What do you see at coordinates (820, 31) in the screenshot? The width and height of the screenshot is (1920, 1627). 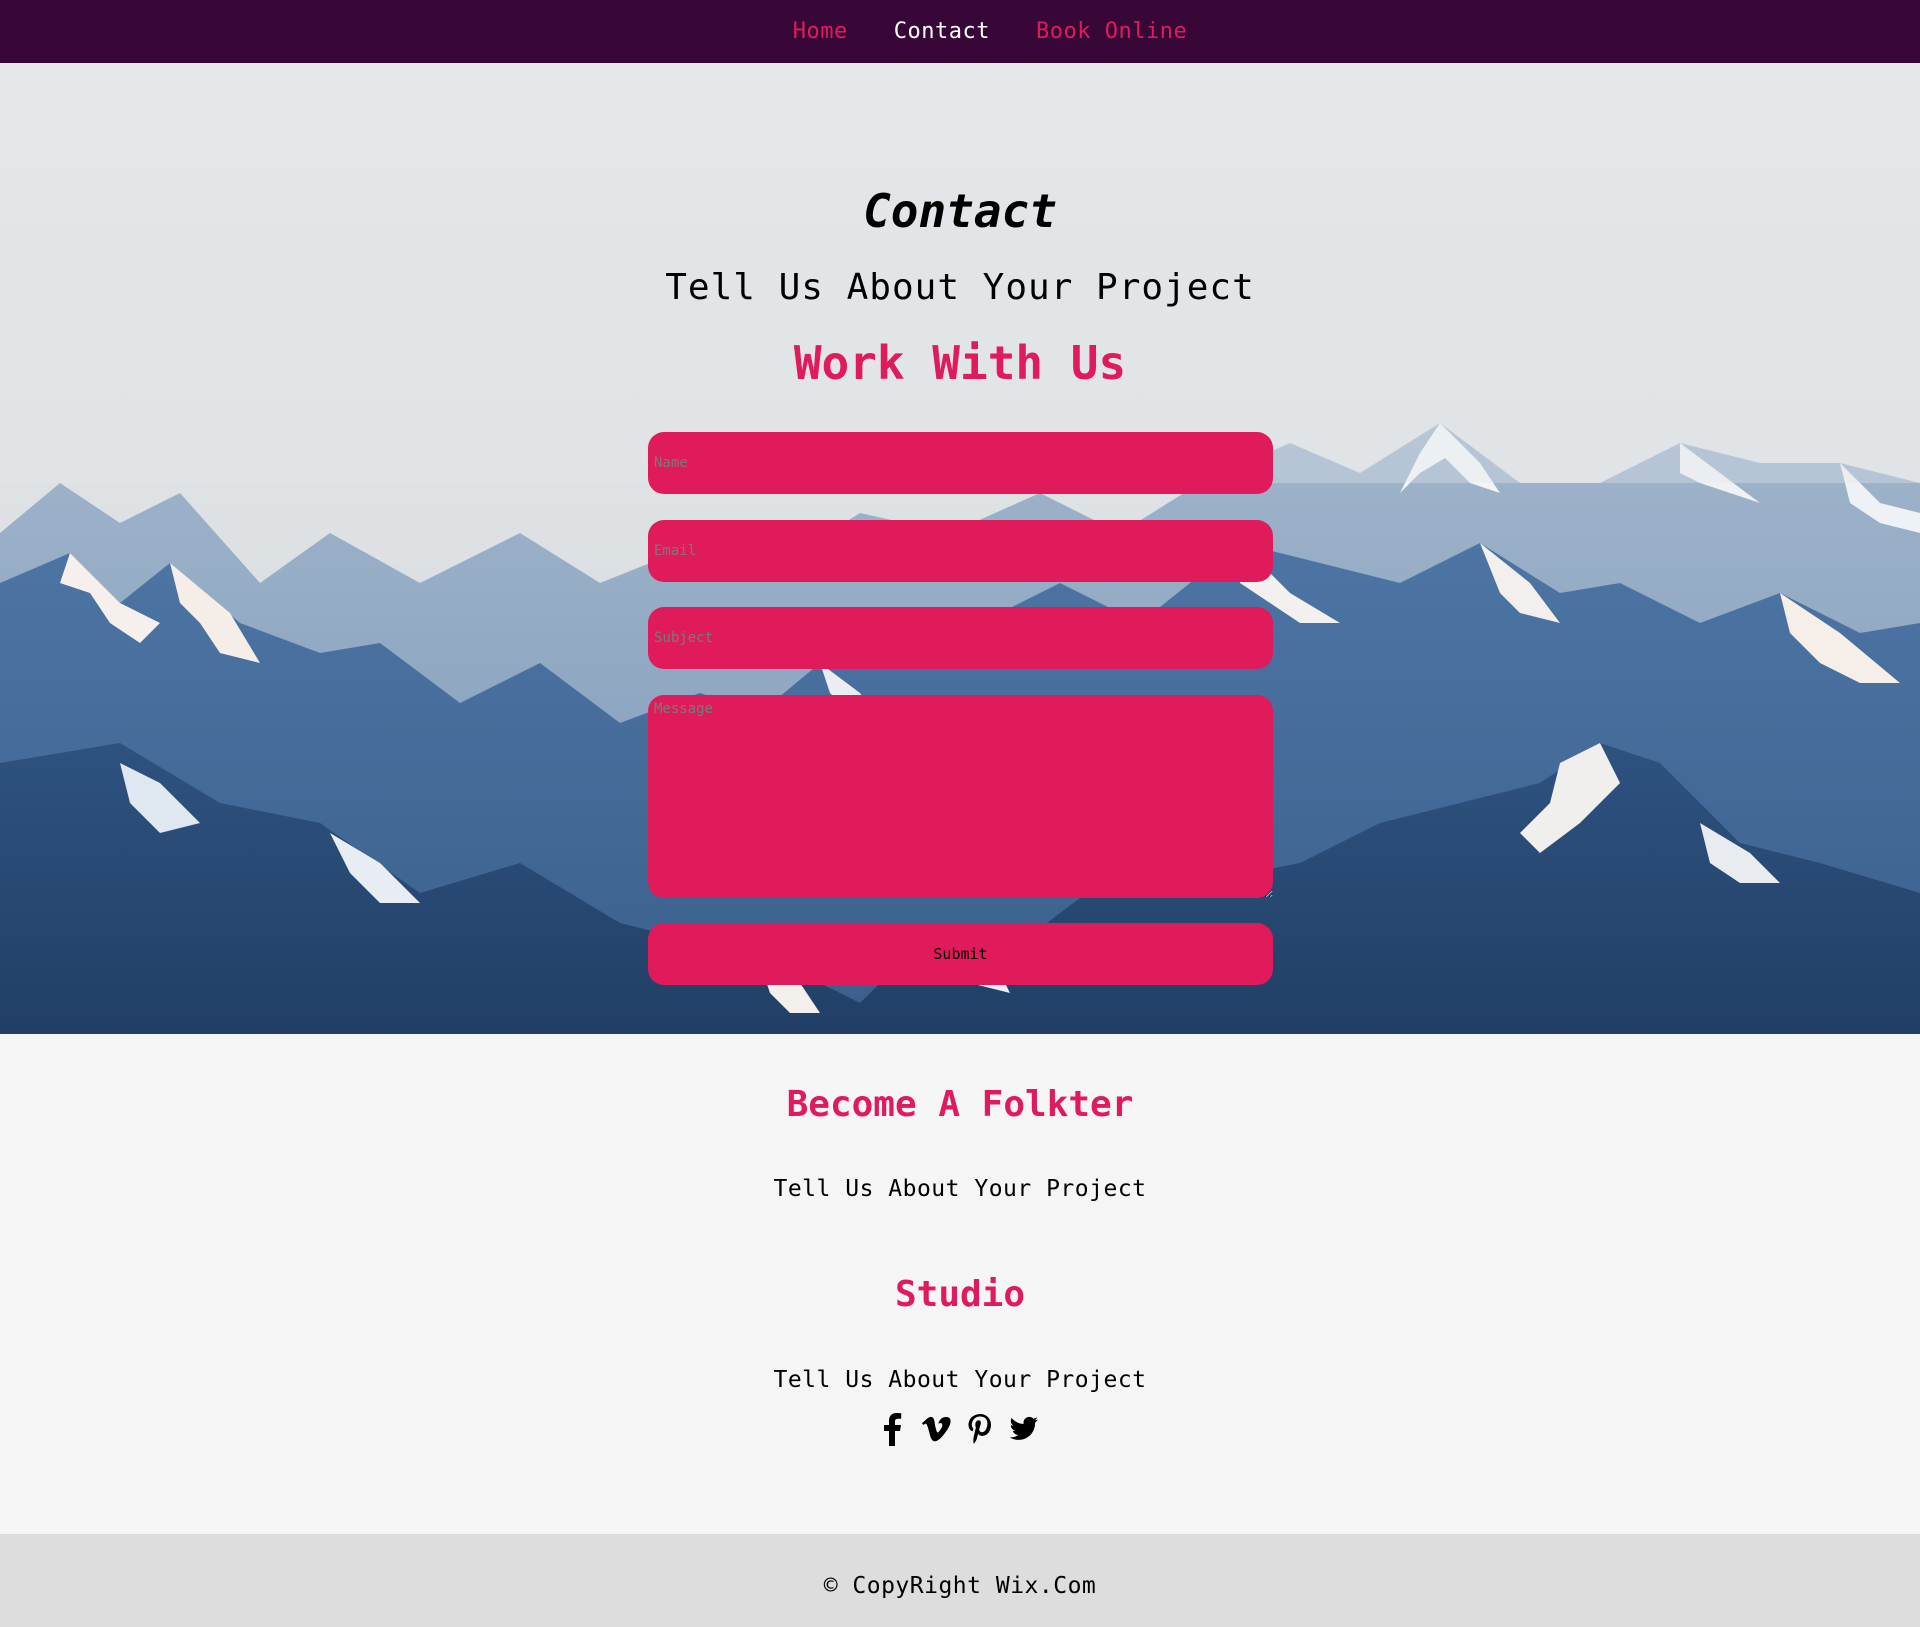 I see `nav-item-home: Home` at bounding box center [820, 31].